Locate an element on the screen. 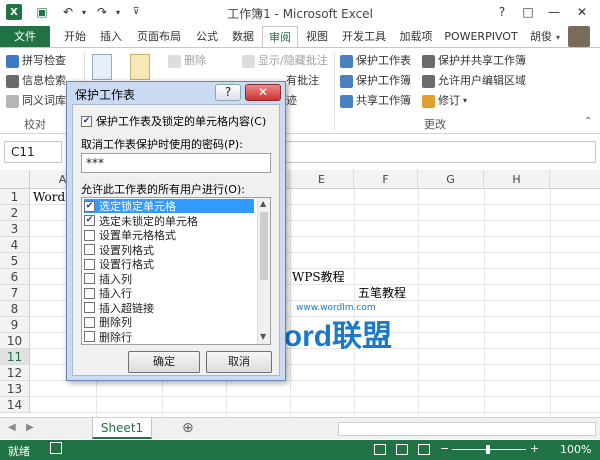 Image resolution: width=600 pixels, height=460 pixels. column-header-f: F is located at coordinates (386, 179).